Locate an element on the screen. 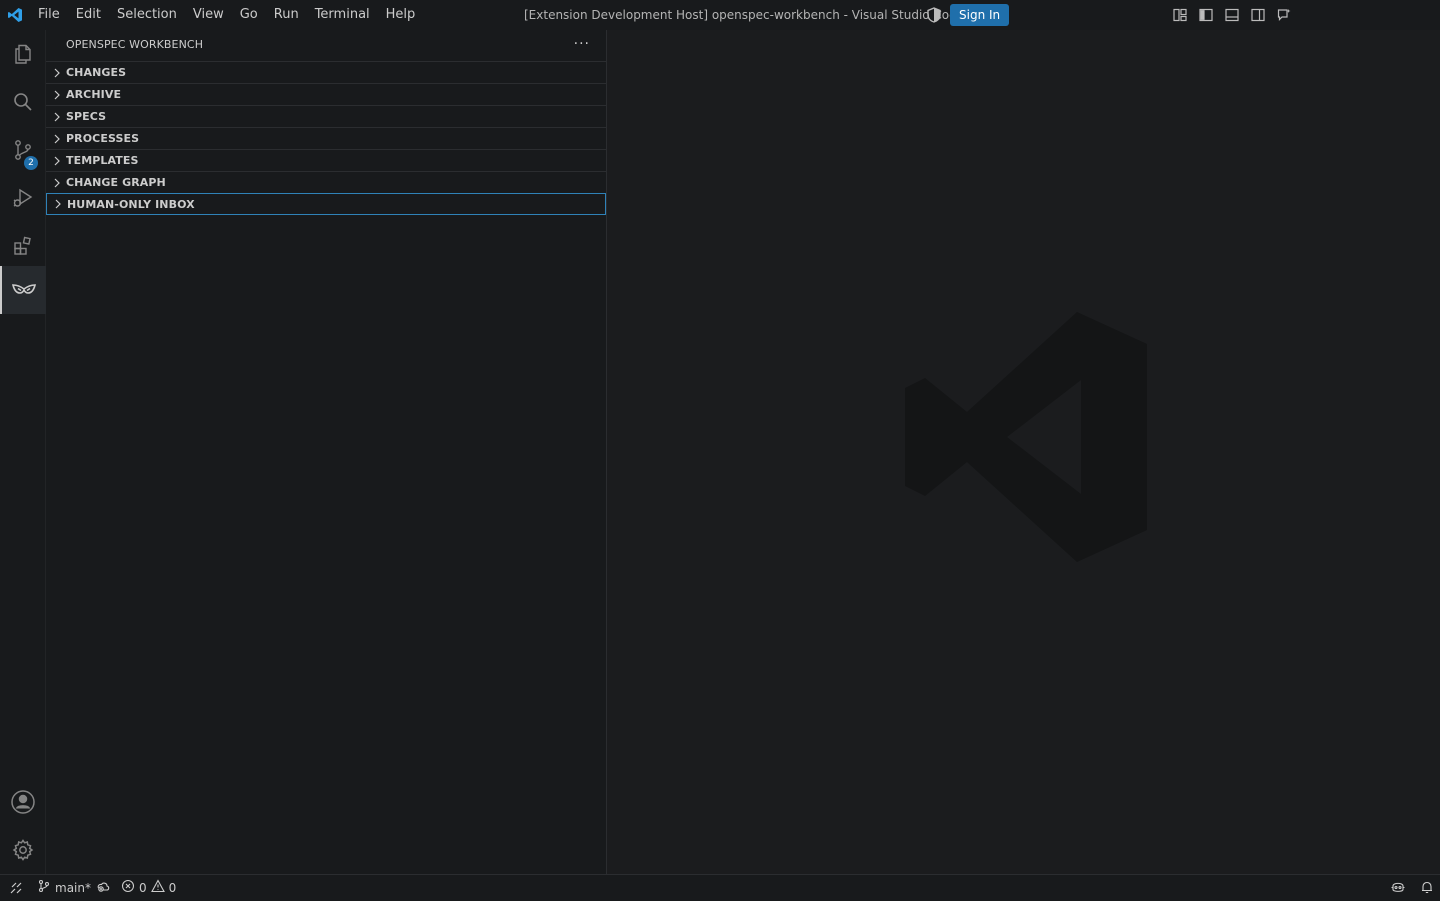 This screenshot has height=901, width=1440. section-label: CHANGE GRAPH is located at coordinates (116, 182).